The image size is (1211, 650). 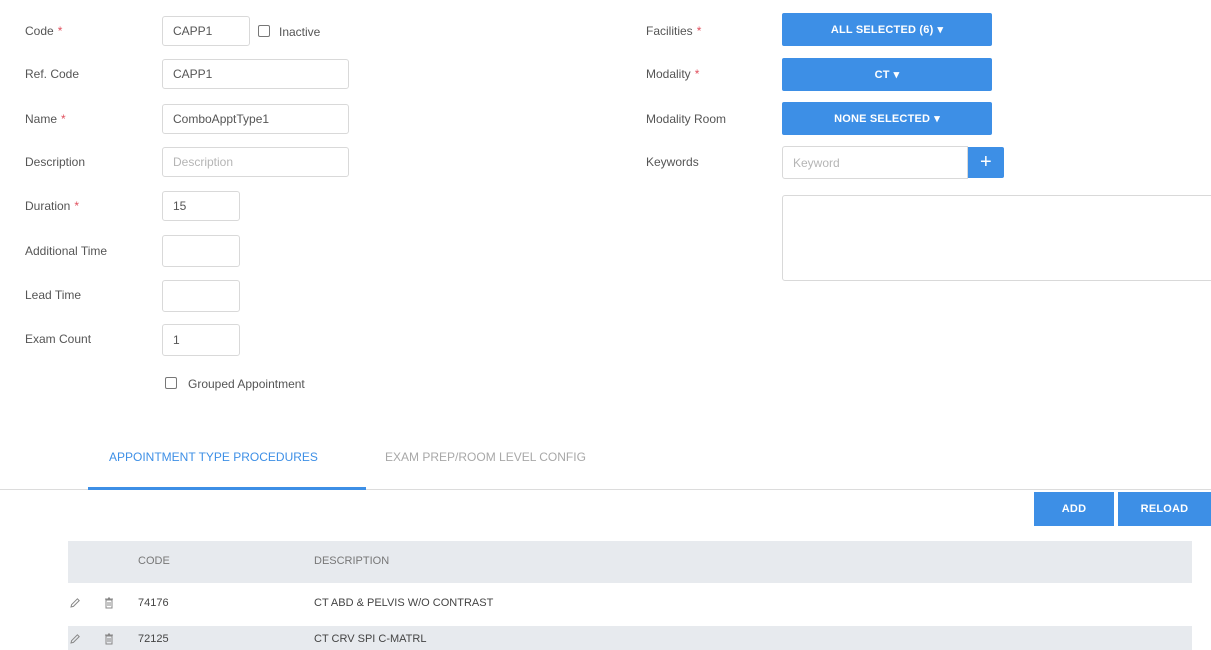 I want to click on plus-icon: +, so click(x=986, y=162).